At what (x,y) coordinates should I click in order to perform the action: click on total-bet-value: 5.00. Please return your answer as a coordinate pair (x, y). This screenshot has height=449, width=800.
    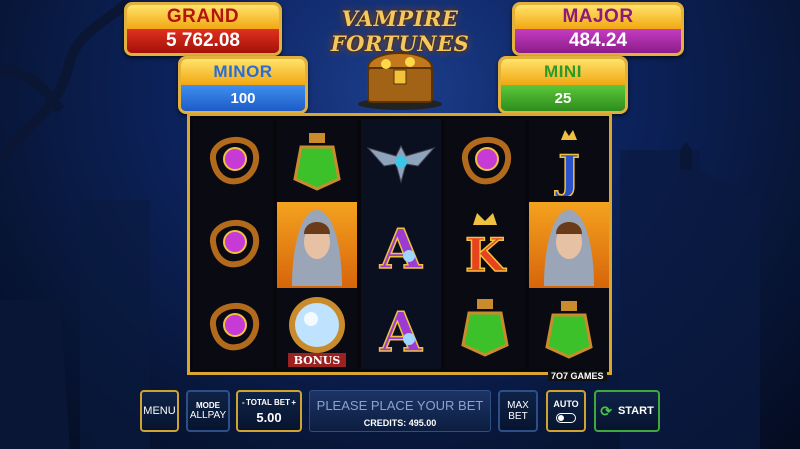
    Looking at the image, I should click on (269, 417).